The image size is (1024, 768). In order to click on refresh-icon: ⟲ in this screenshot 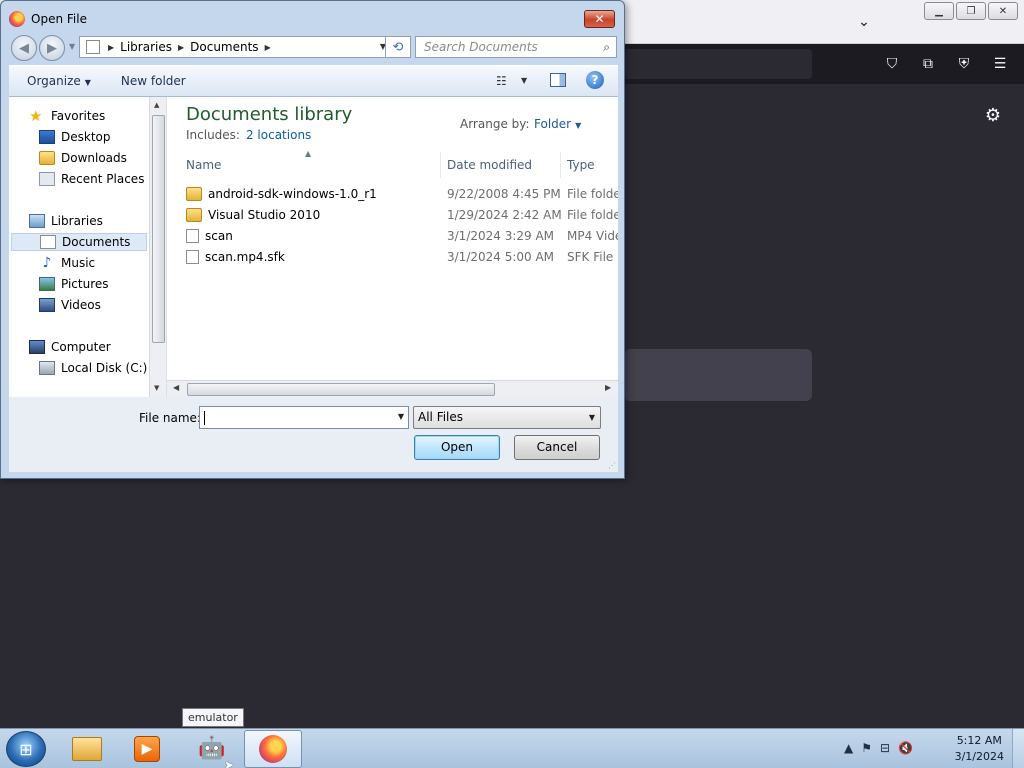, I will do `click(398, 47)`.